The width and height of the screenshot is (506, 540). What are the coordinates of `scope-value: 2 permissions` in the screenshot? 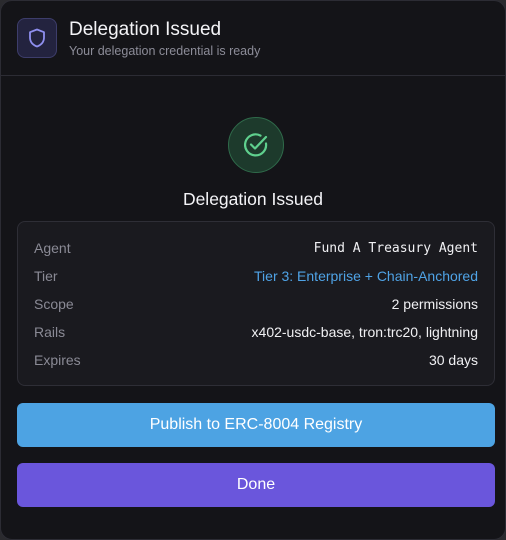 It's located at (434, 304).